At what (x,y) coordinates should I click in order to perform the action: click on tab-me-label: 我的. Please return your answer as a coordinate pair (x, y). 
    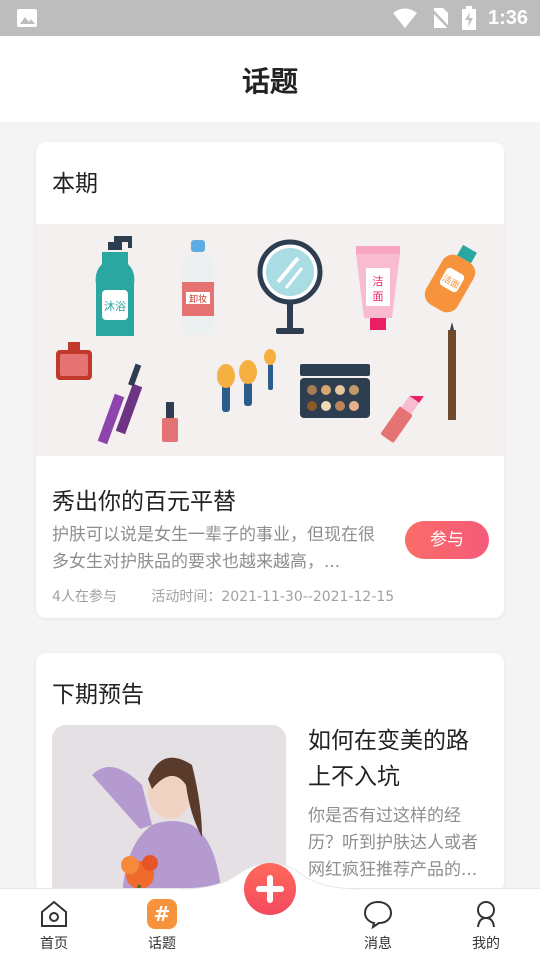
    Looking at the image, I should click on (486, 944).